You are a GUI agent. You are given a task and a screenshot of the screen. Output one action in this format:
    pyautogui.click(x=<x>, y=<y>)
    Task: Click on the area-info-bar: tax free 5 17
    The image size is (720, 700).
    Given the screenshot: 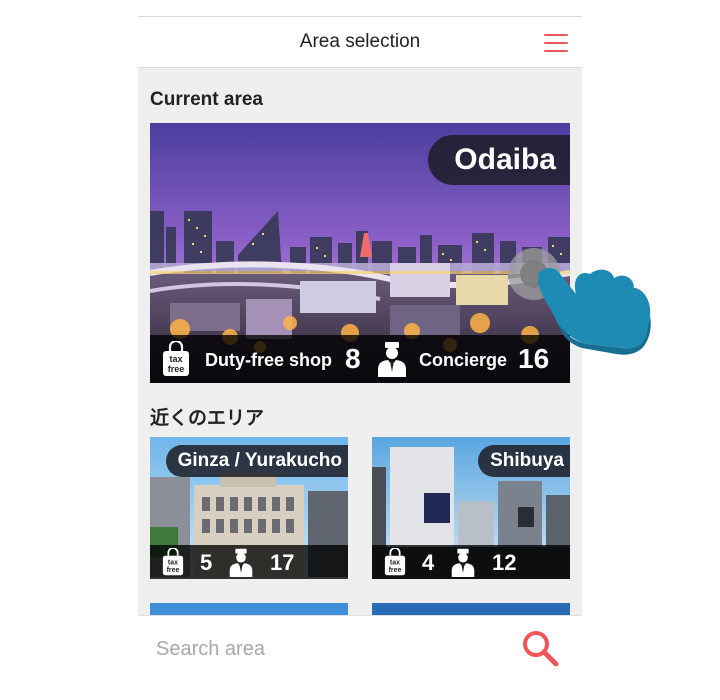 What is the action you would take?
    pyautogui.click(x=249, y=562)
    